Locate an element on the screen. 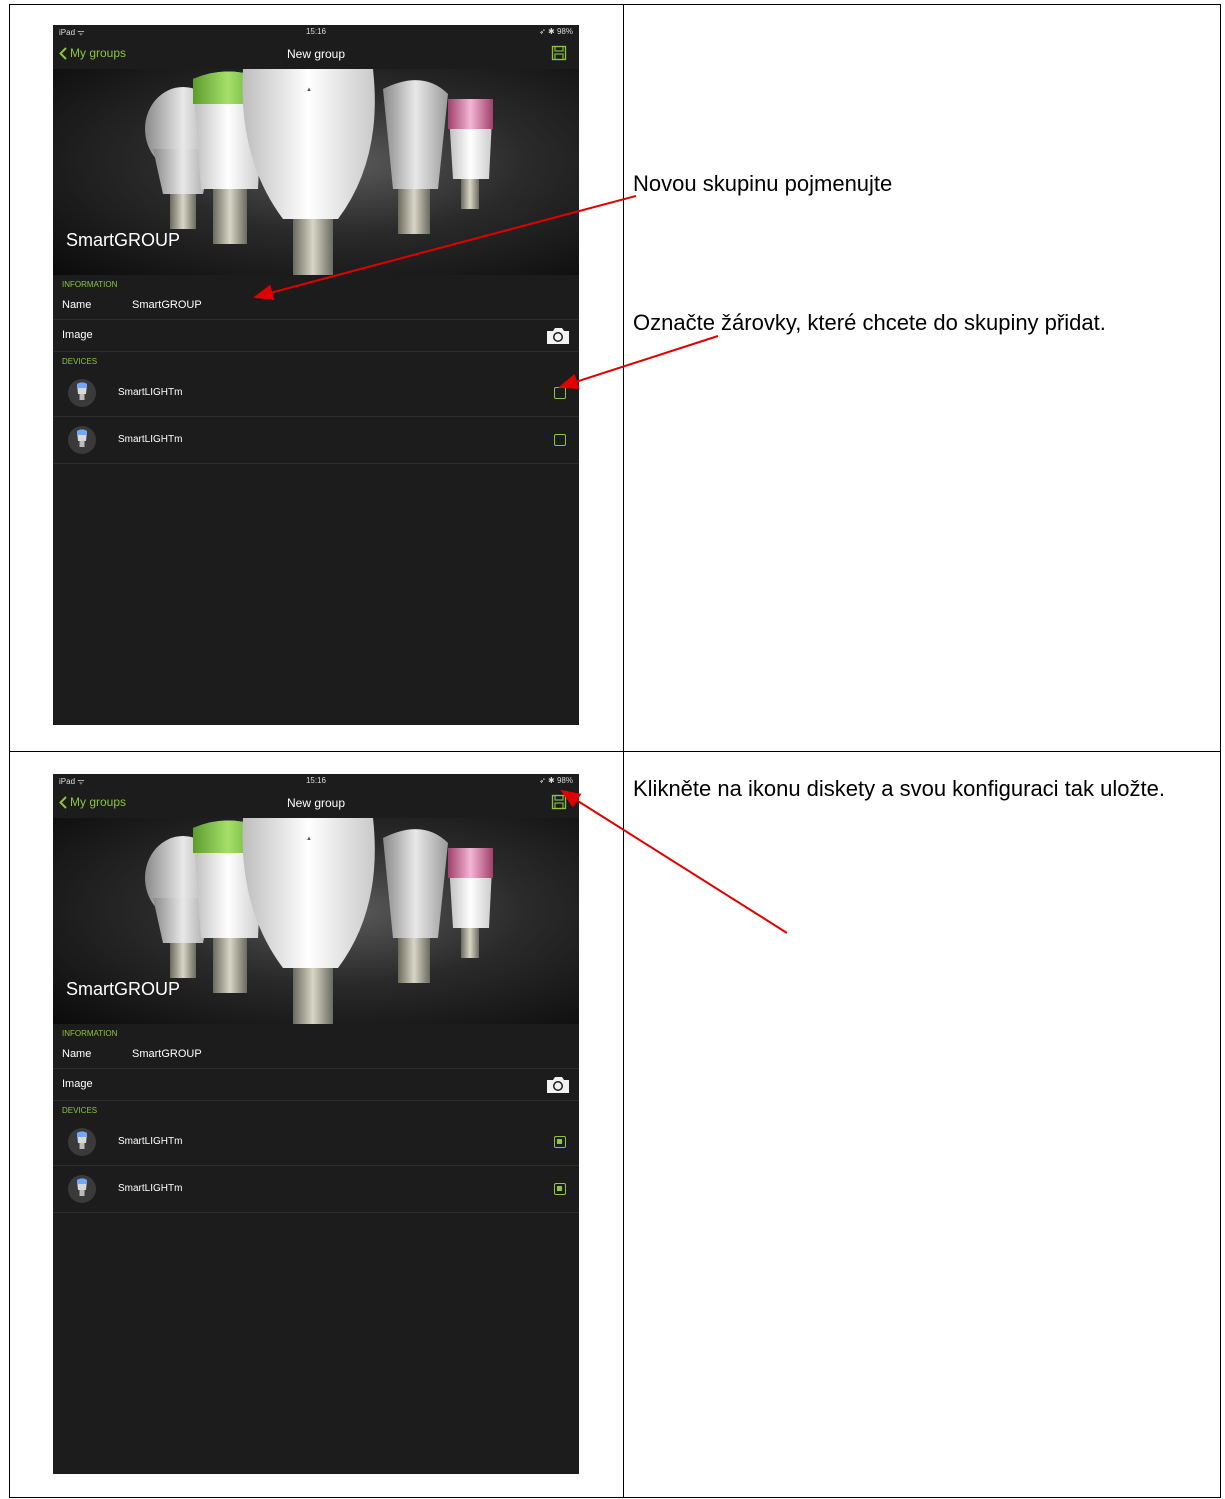 The image size is (1225, 1499). caption-name-group: Novou skupinu pojmenujte is located at coordinates (763, 183).